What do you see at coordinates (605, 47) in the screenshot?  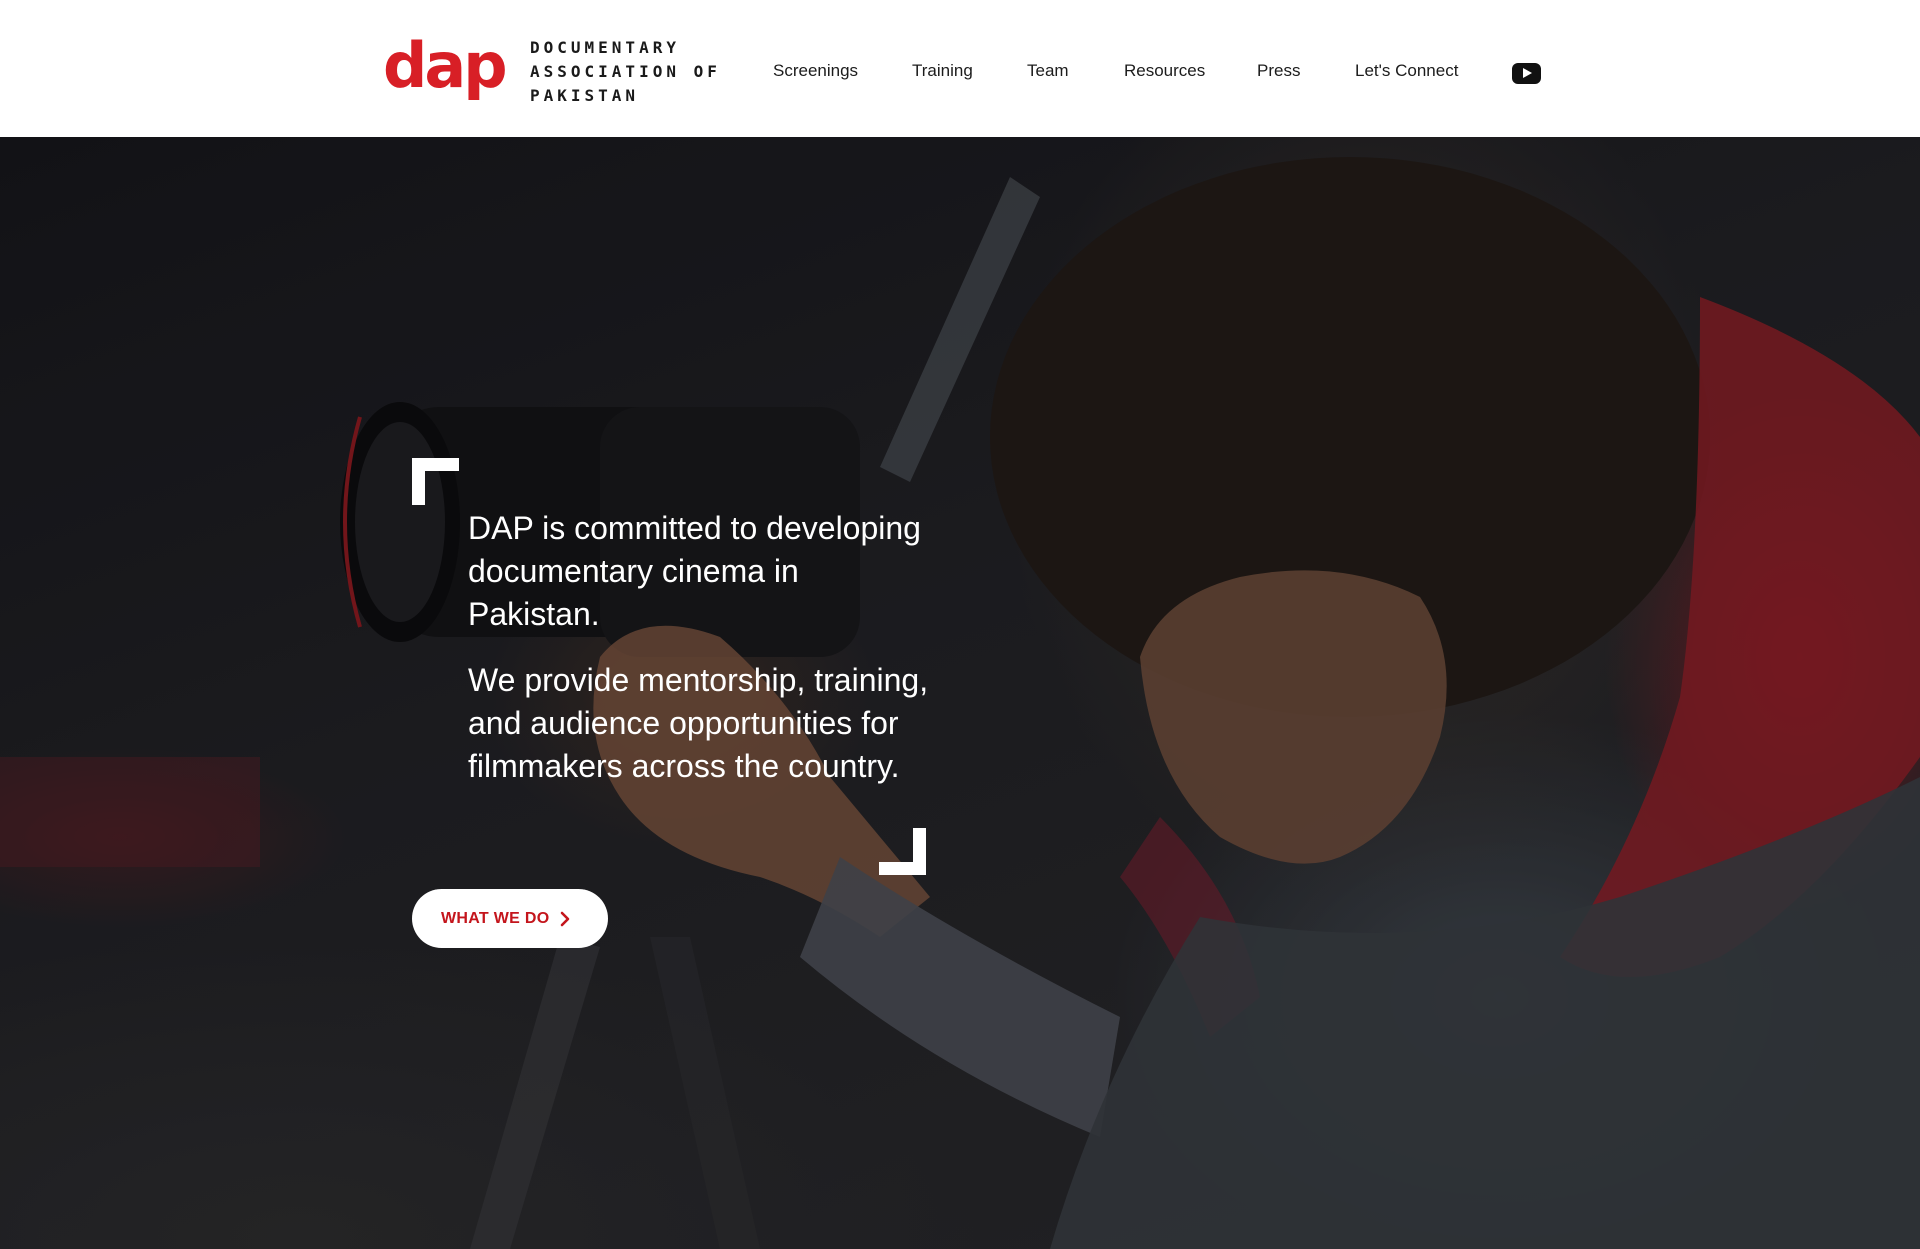 I see `logo-name-line-1: DOCUMENTARY` at bounding box center [605, 47].